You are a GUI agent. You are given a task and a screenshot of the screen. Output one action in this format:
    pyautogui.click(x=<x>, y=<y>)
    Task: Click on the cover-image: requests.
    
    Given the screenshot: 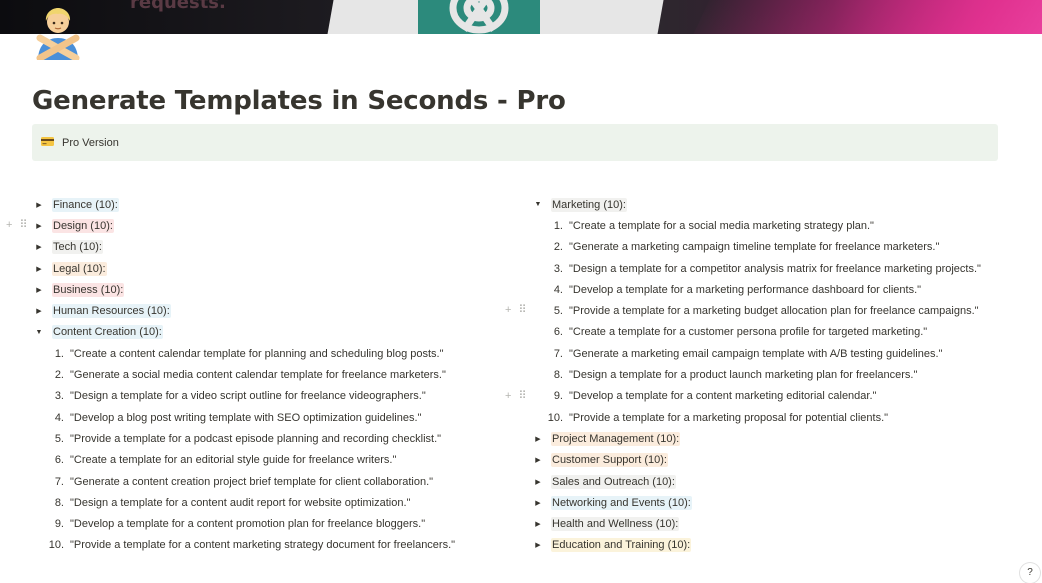 What is the action you would take?
    pyautogui.click(x=521, y=17)
    